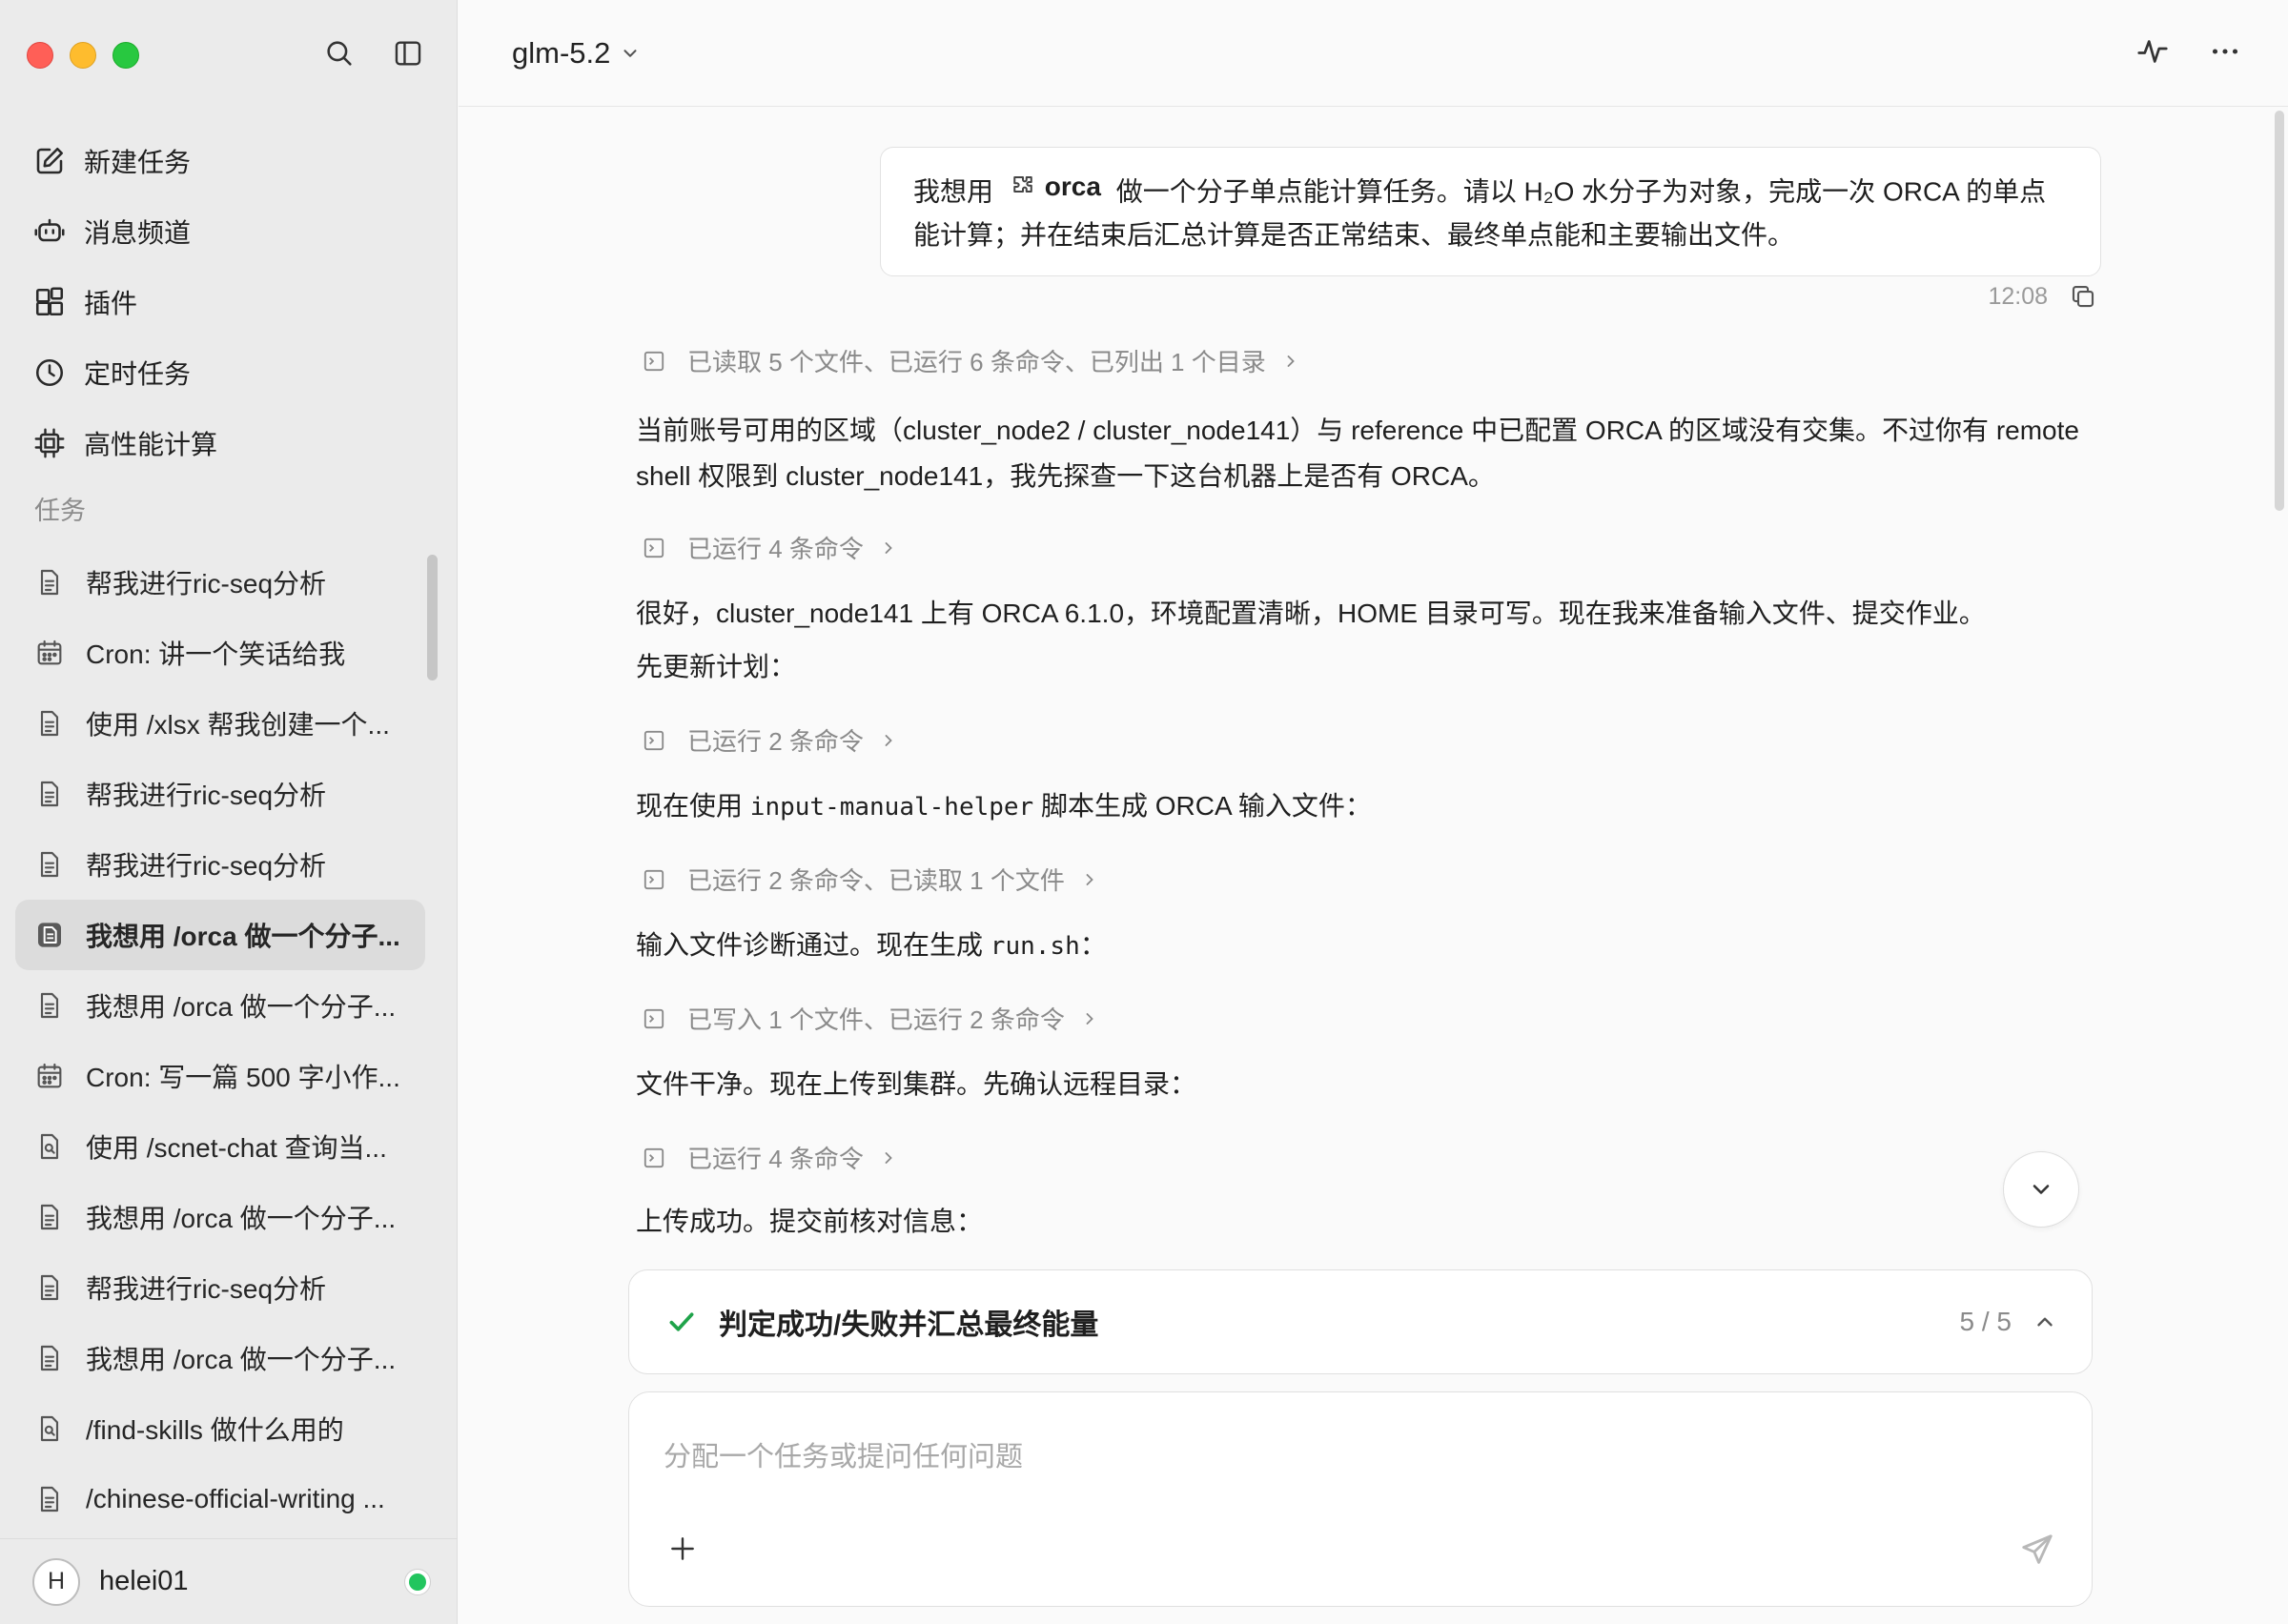 The image size is (2288, 1624). I want to click on send-icon, so click(2037, 1550).